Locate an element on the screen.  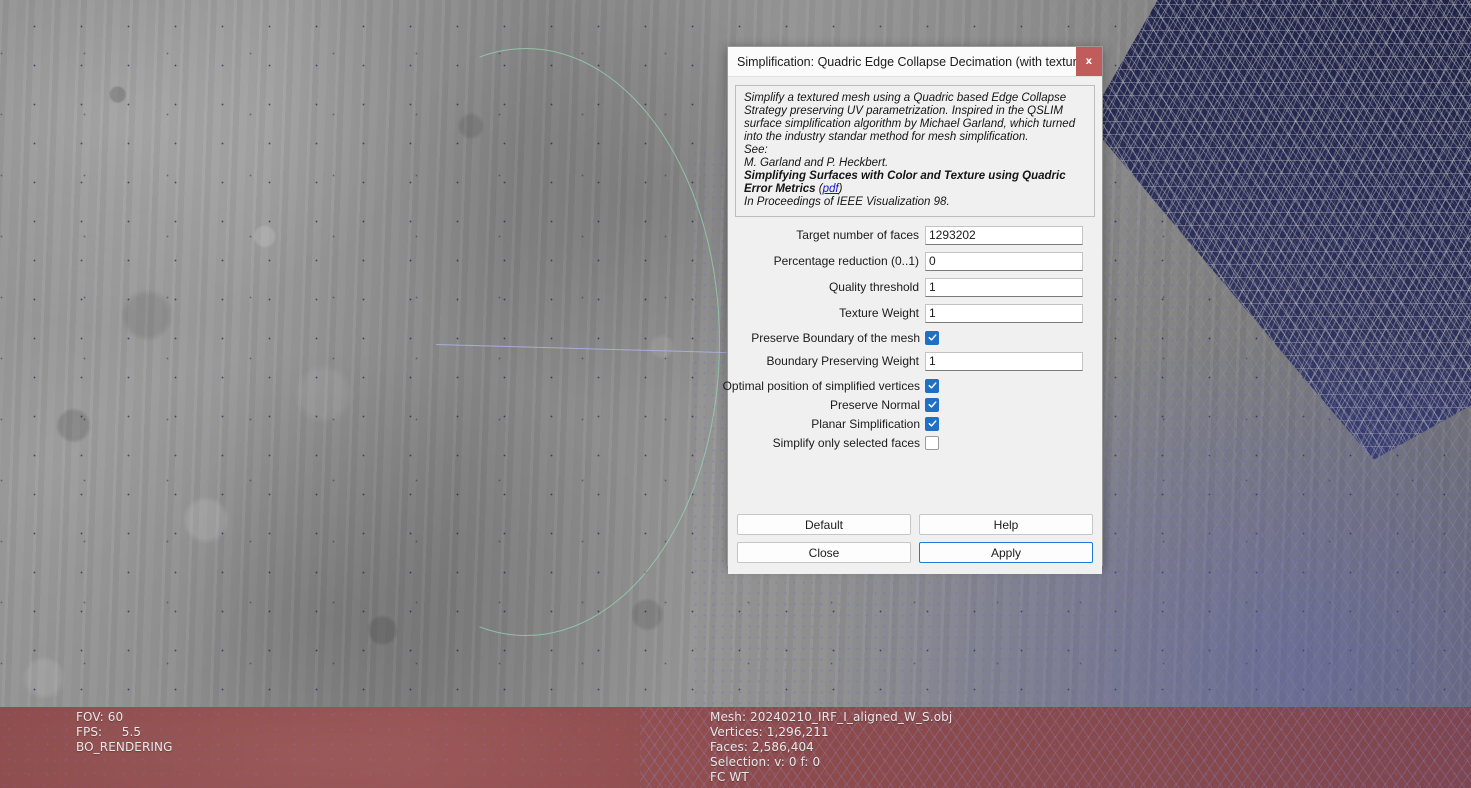
checkbox-preserve-boundary is located at coordinates (932, 337).